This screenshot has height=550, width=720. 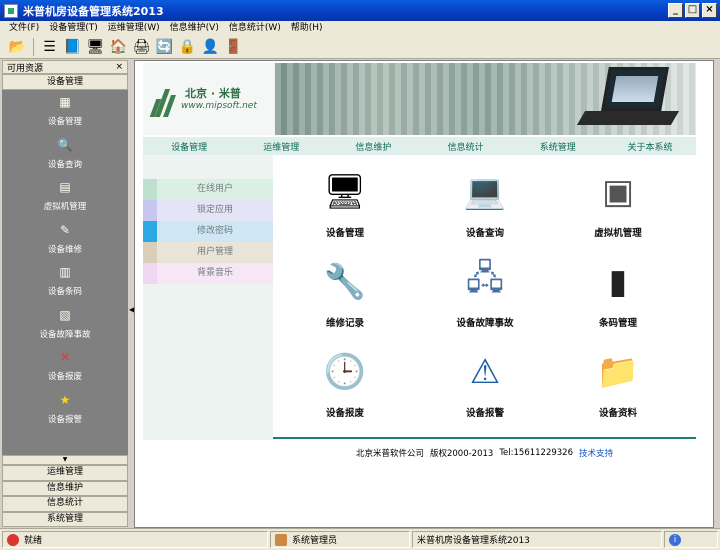 What do you see at coordinates (65, 409) in the screenshot?
I see `nav-item-device-alarm: ★ 设备报警` at bounding box center [65, 409].